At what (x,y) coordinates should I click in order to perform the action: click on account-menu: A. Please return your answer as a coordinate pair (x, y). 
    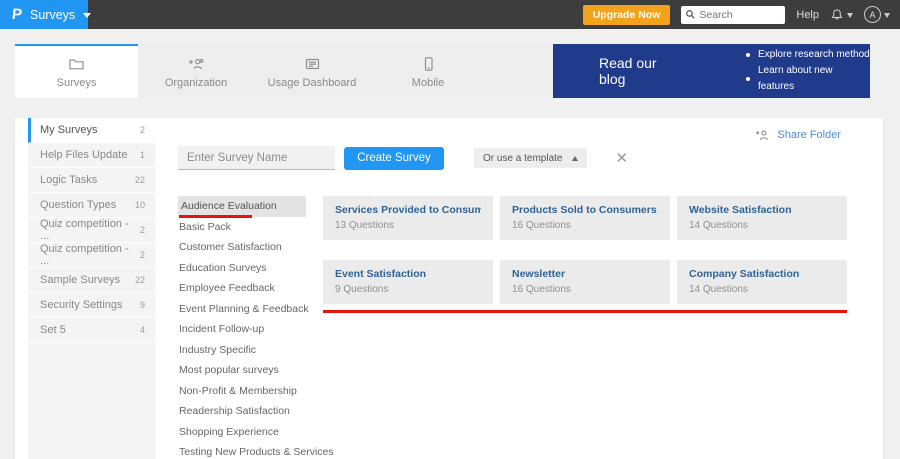
    Looking at the image, I should click on (877, 14).